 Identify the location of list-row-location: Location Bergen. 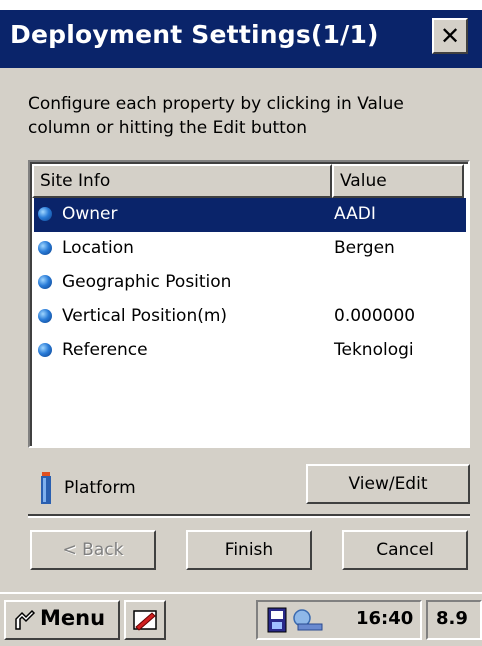
(250, 249).